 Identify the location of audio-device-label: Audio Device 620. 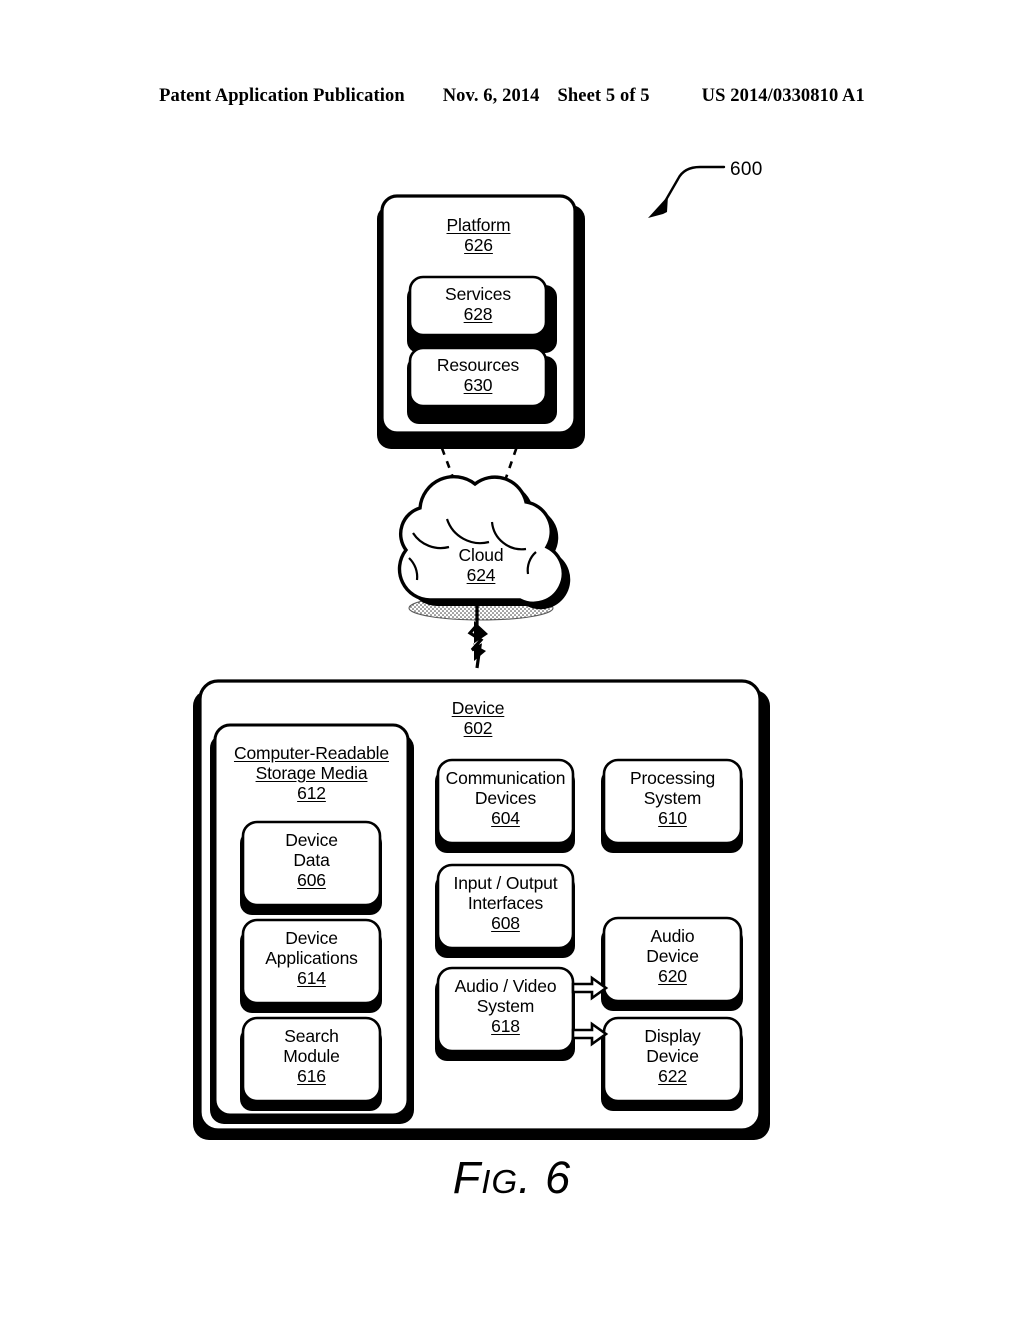
(672, 956).